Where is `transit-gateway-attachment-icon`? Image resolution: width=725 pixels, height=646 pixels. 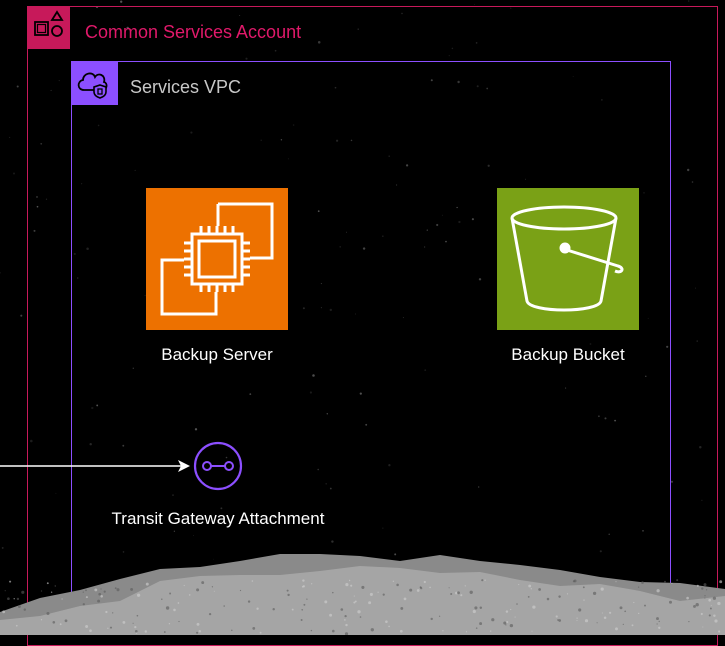
transit-gateway-attachment-icon is located at coordinates (218, 466).